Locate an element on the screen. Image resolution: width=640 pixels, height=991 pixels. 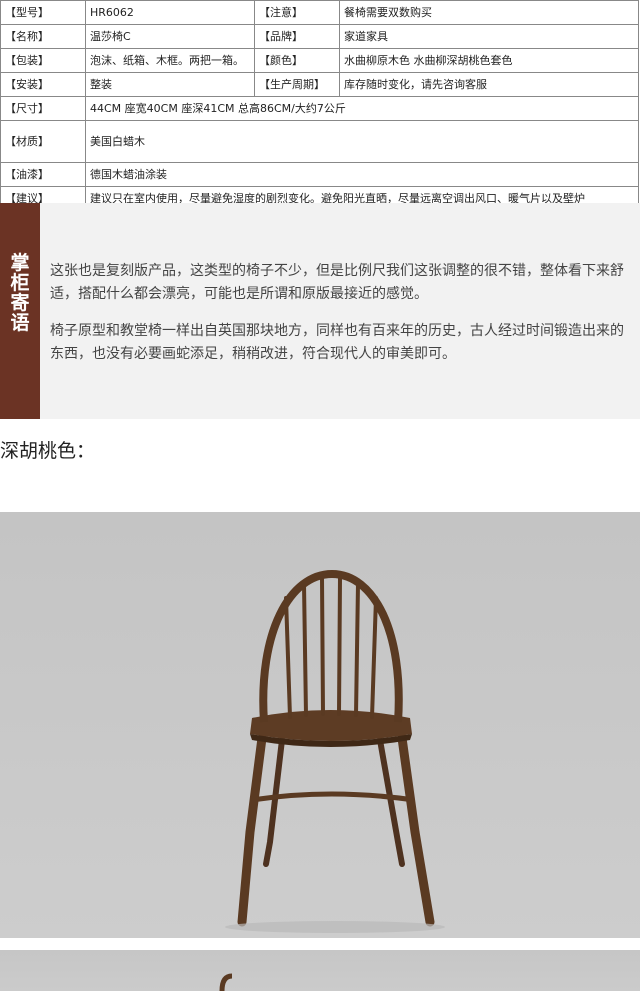
spec-label: 【尺寸】 is located at coordinates (43, 108).